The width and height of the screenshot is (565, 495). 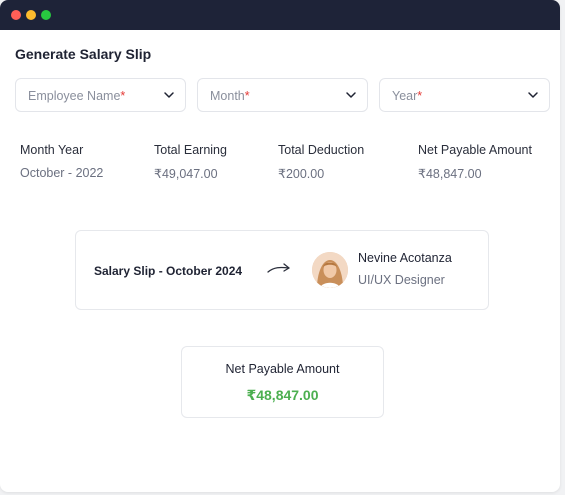 What do you see at coordinates (407, 96) in the screenshot?
I see `year-select-label: Year*` at bounding box center [407, 96].